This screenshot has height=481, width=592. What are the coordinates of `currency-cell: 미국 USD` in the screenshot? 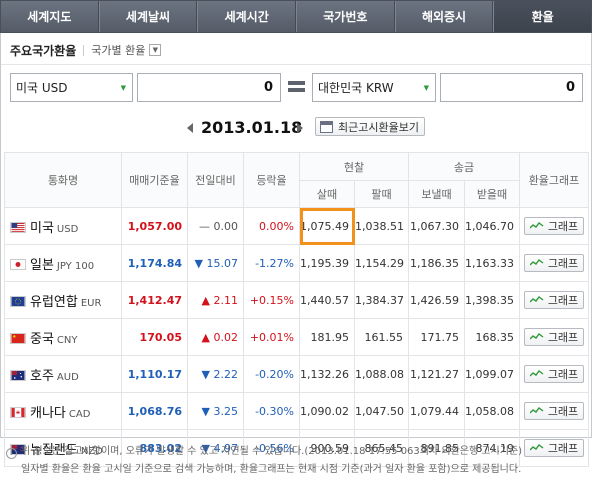 It's located at (63, 226).